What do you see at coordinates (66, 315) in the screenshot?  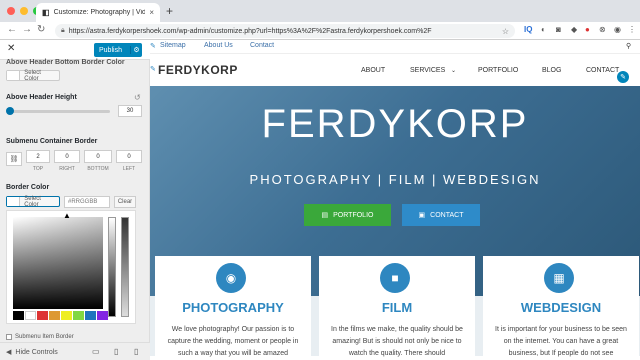 I see `palette-swatch-yellow` at bounding box center [66, 315].